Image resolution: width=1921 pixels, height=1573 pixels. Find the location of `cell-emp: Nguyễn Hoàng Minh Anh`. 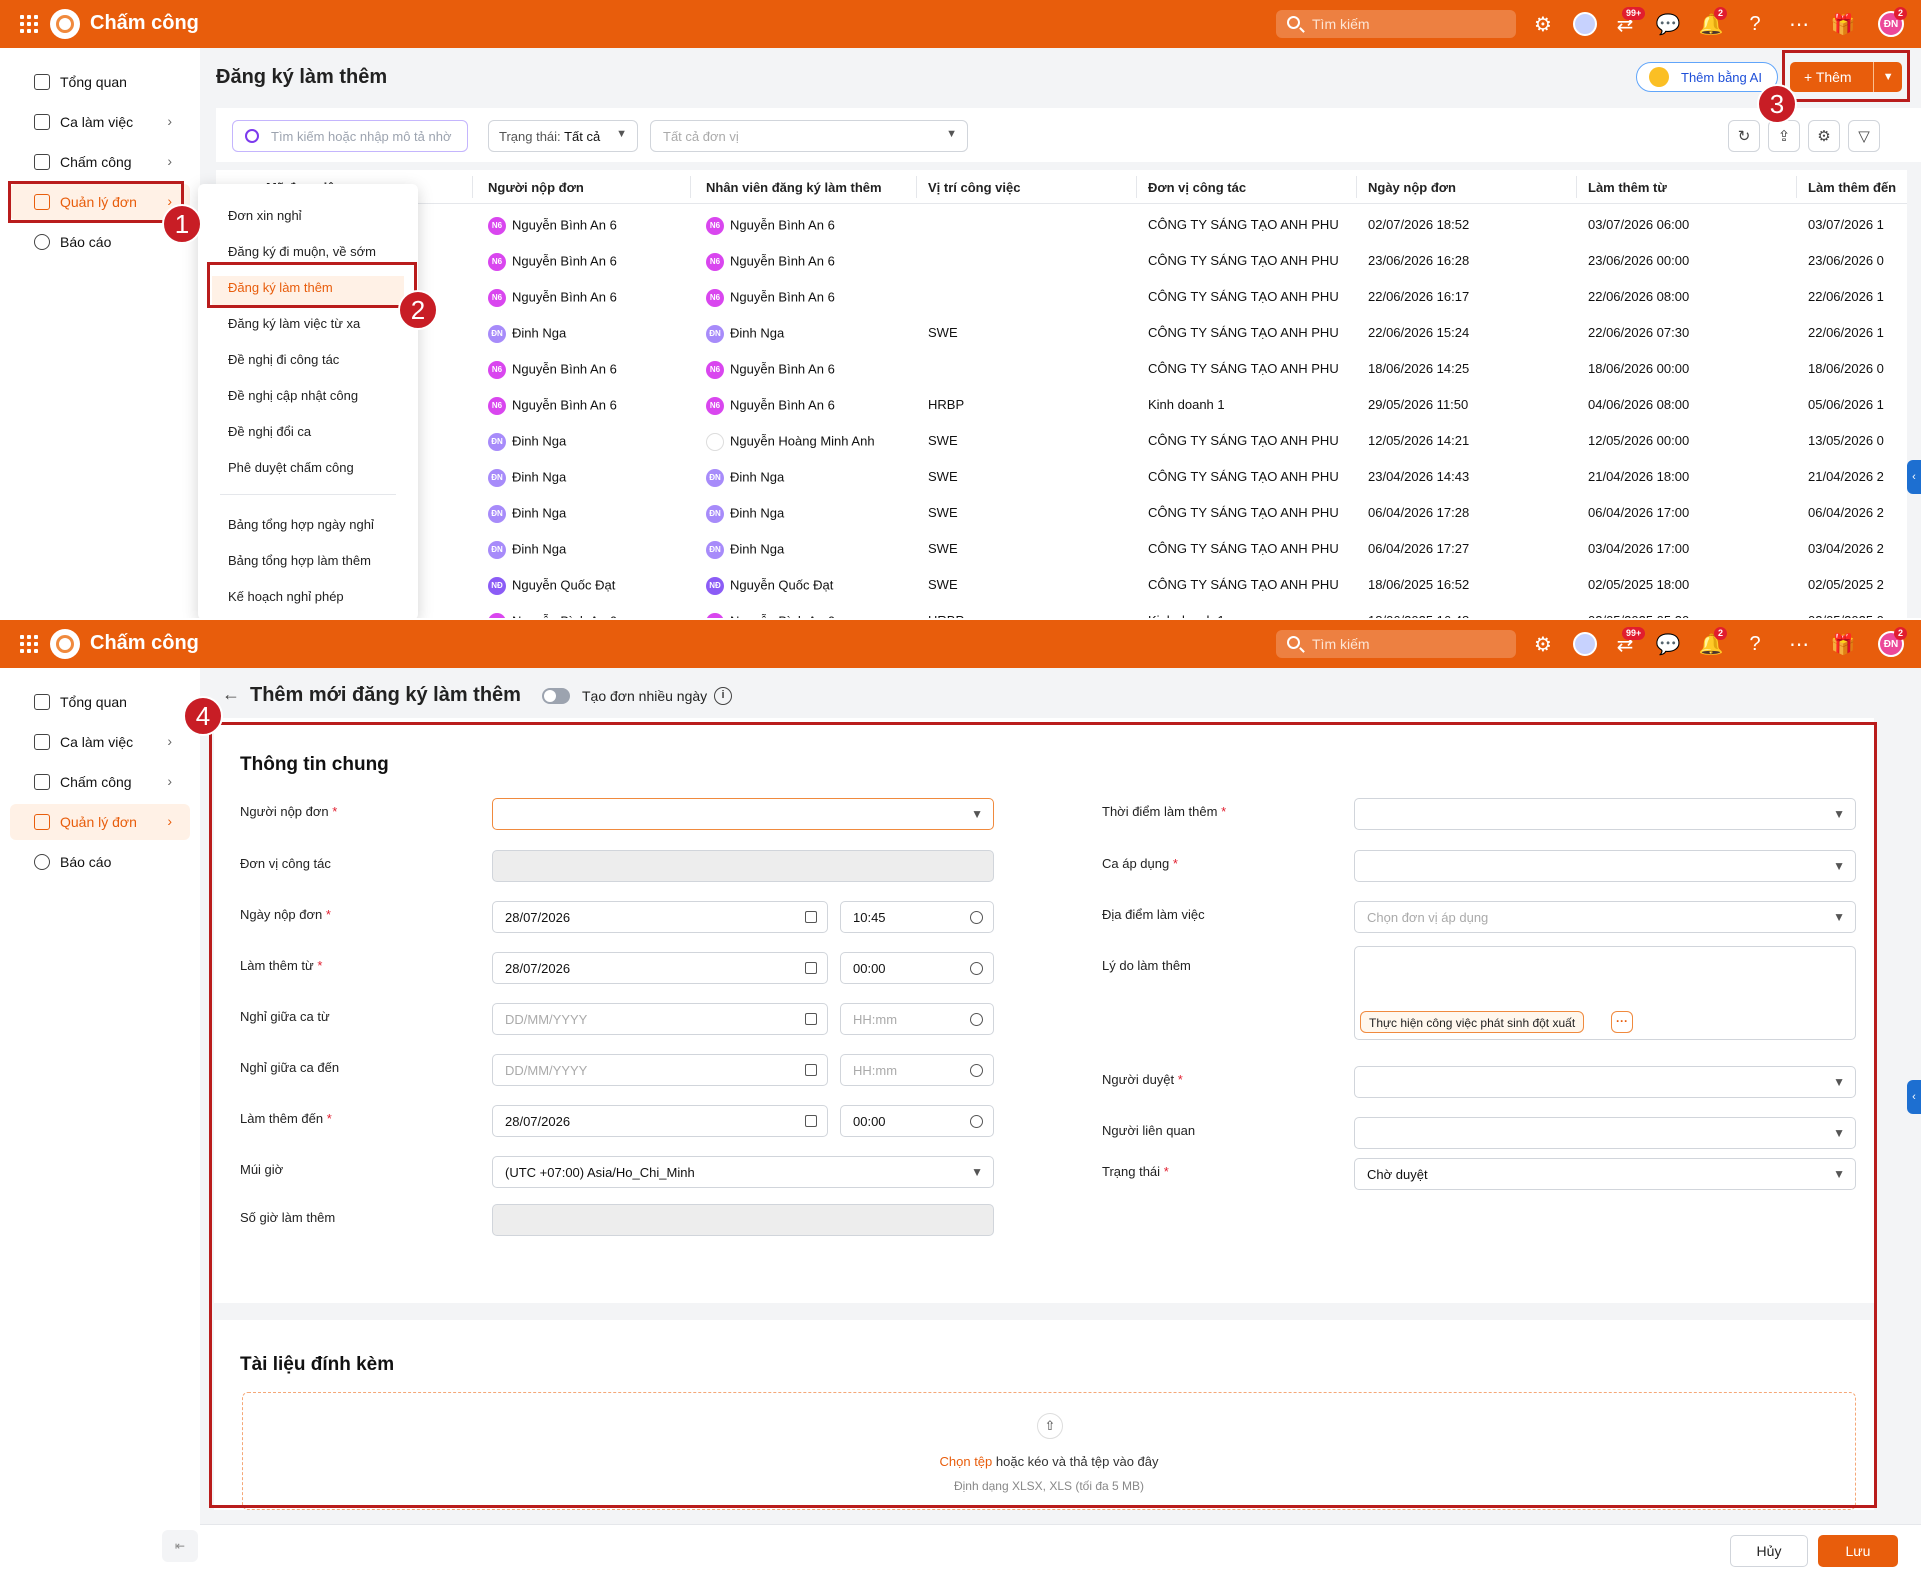

cell-emp: Nguyễn Hoàng Minh Anh is located at coordinates (790, 442).